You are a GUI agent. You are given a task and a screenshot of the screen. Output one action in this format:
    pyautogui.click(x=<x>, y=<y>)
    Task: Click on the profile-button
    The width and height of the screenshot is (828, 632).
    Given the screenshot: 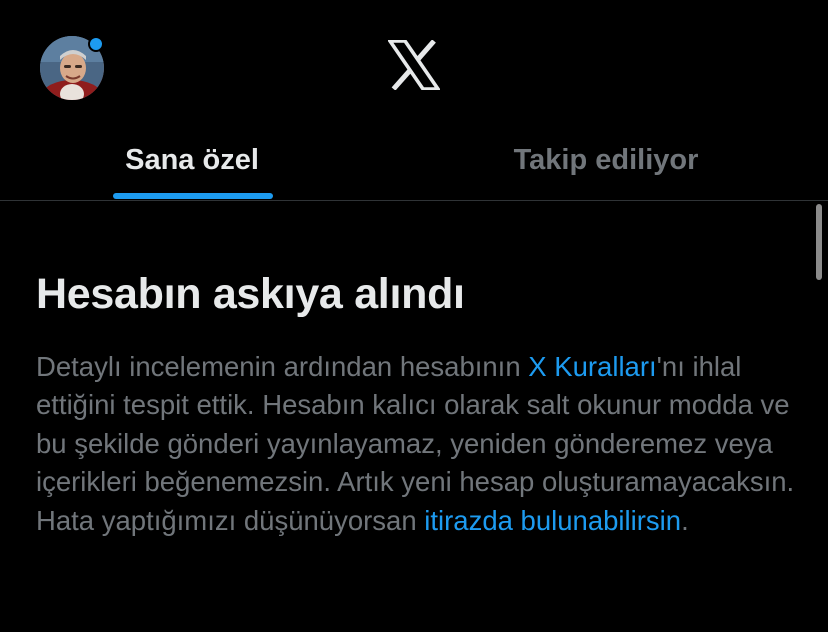 What is the action you would take?
    pyautogui.click(x=72, y=68)
    